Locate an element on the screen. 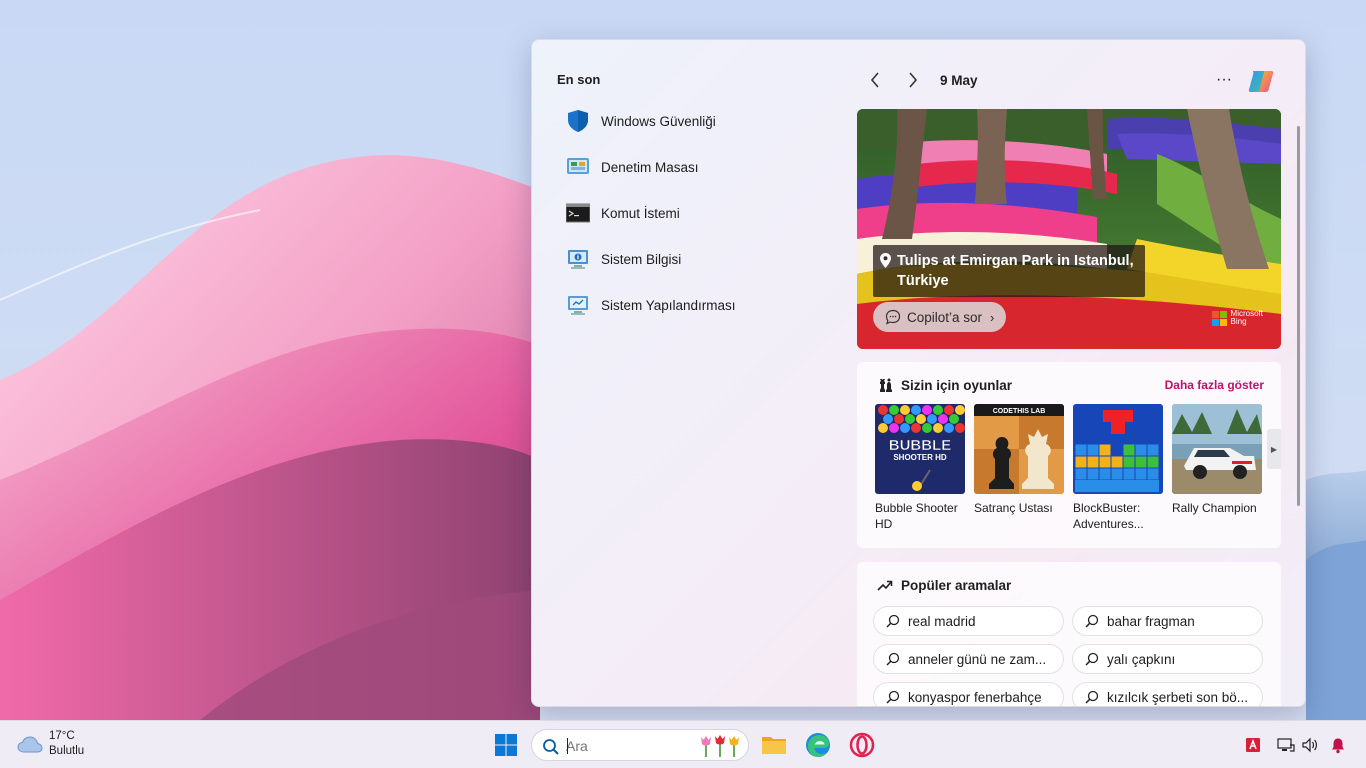  popular-search-item: yalı çapkını is located at coordinates (1167, 659).